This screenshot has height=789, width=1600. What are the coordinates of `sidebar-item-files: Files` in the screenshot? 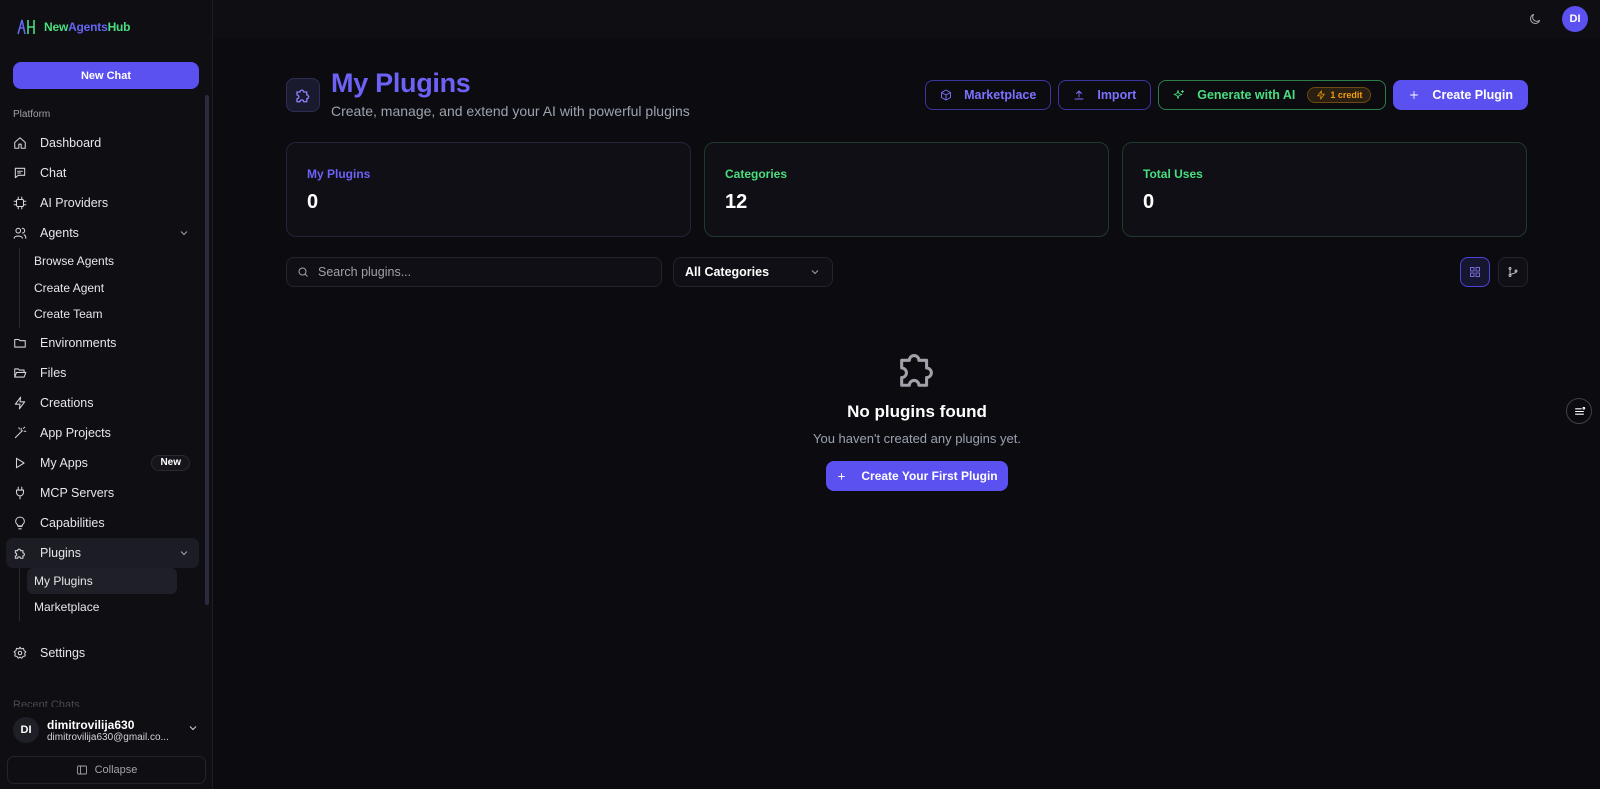 It's located at (102, 373).